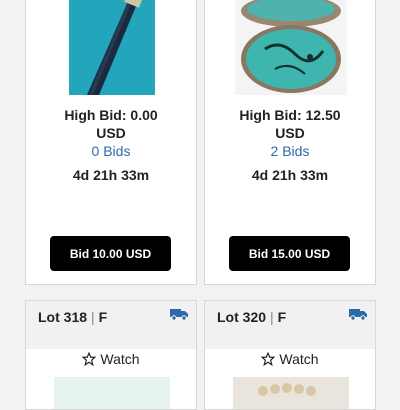 The width and height of the screenshot is (400, 410). Describe the element at coordinates (111, 151) in the screenshot. I see `bids-link: 0 Bids` at that location.